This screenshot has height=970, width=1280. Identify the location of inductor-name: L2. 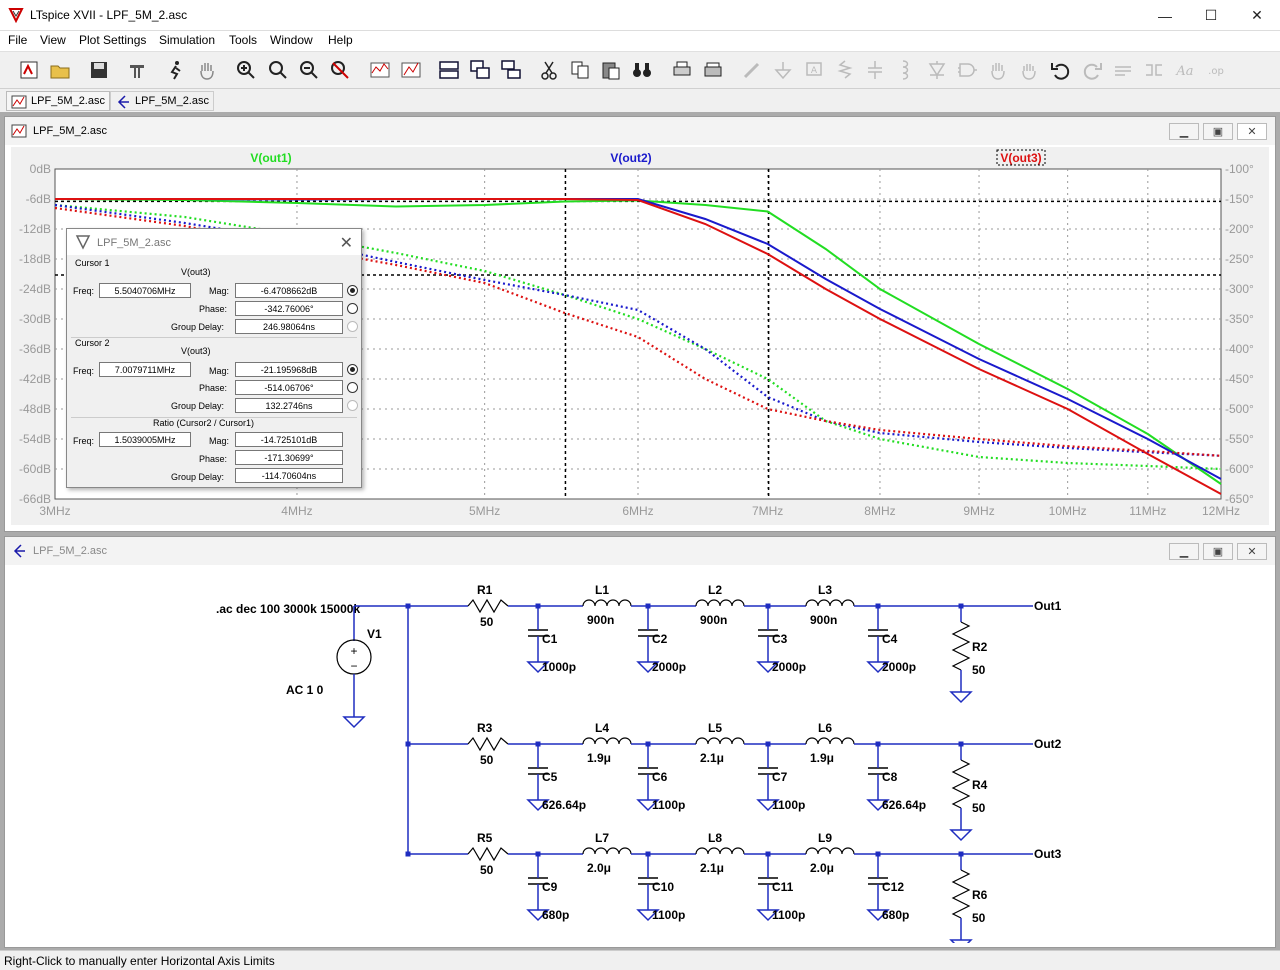
(715, 590).